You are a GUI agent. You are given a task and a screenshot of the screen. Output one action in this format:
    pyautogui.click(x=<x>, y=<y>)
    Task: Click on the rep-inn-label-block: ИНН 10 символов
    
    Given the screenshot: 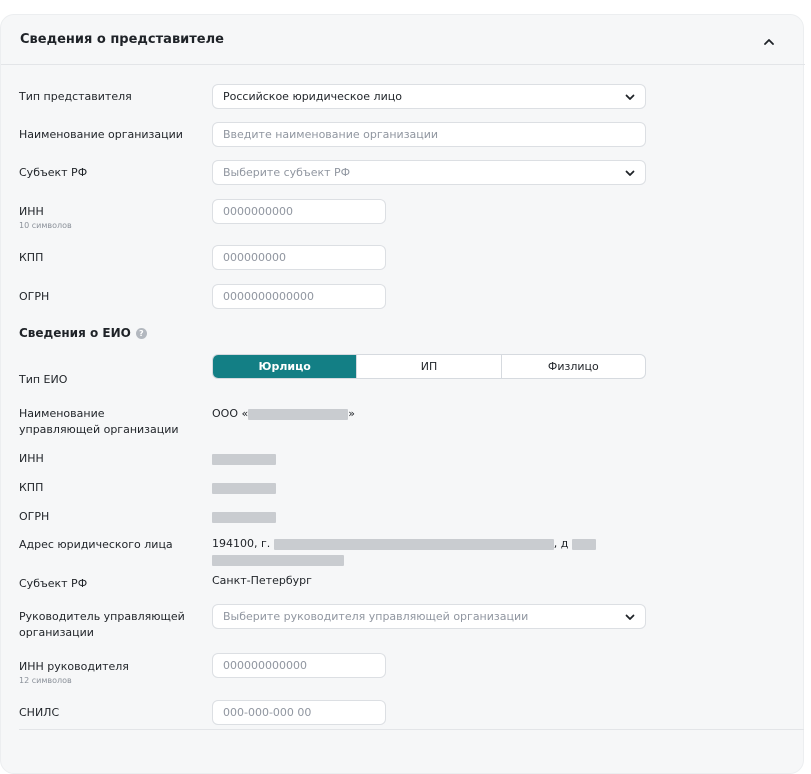 What is the action you would take?
    pyautogui.click(x=45, y=217)
    